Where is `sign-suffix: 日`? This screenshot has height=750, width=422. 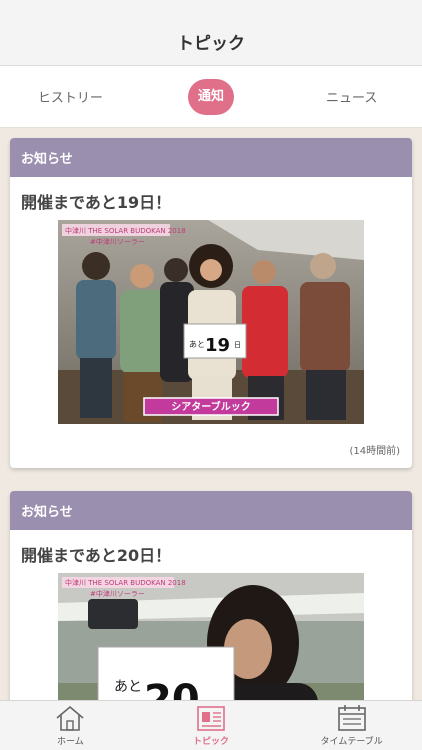
sign-suffix: 日 is located at coordinates (237, 345).